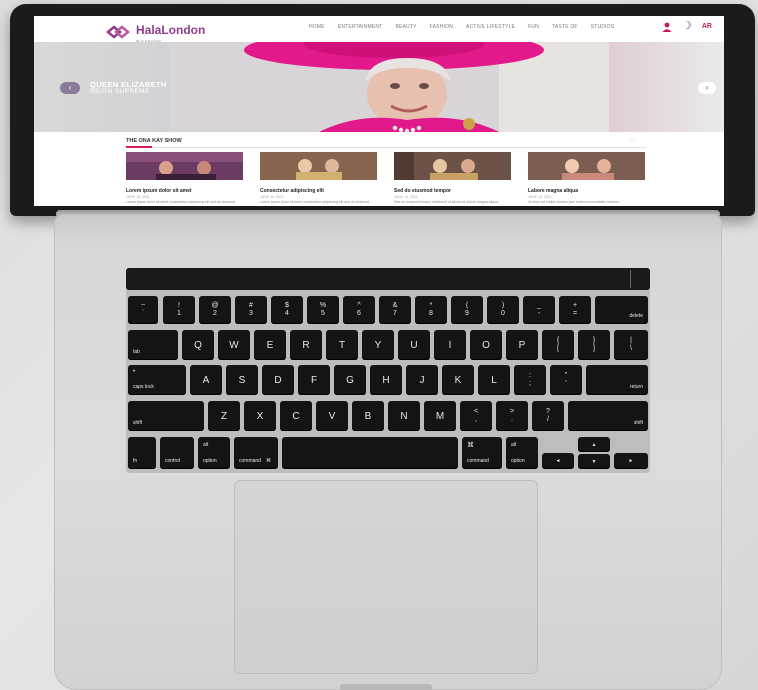 The image size is (758, 690). What do you see at coordinates (414, 345) in the screenshot?
I see `key-u: U` at bounding box center [414, 345].